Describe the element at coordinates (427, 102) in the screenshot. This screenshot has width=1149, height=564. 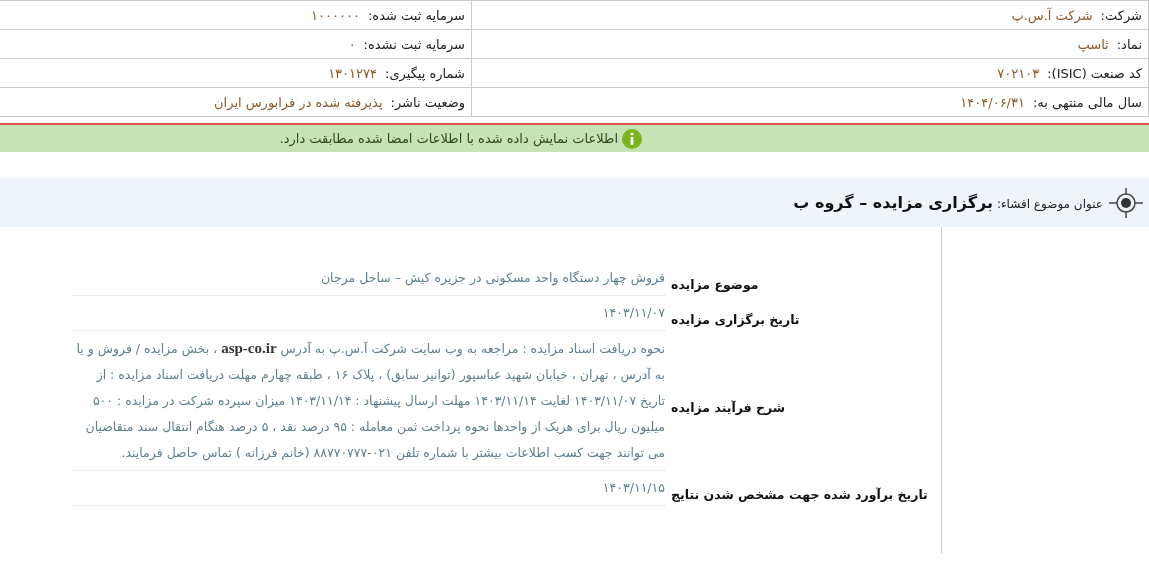
I see `field-label: وضعیت ناشر:` at that location.